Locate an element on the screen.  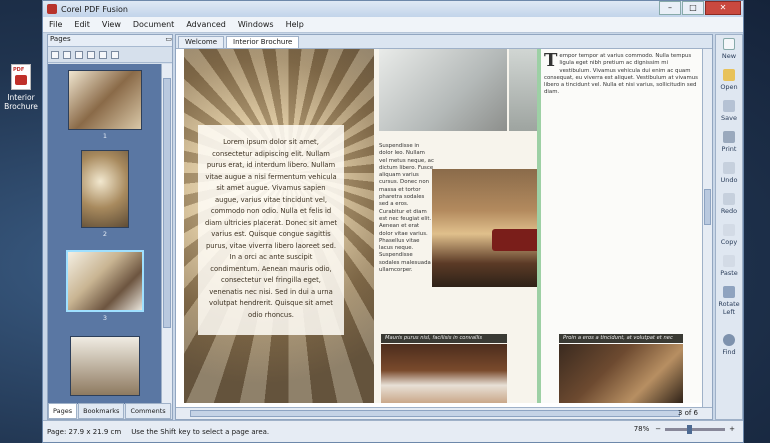
maximize-button: □ is located at coordinates (693, 8).